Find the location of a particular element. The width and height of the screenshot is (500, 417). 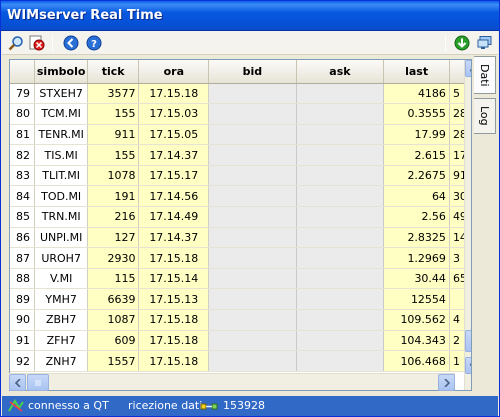

row-number: 92 is located at coordinates (23, 361).